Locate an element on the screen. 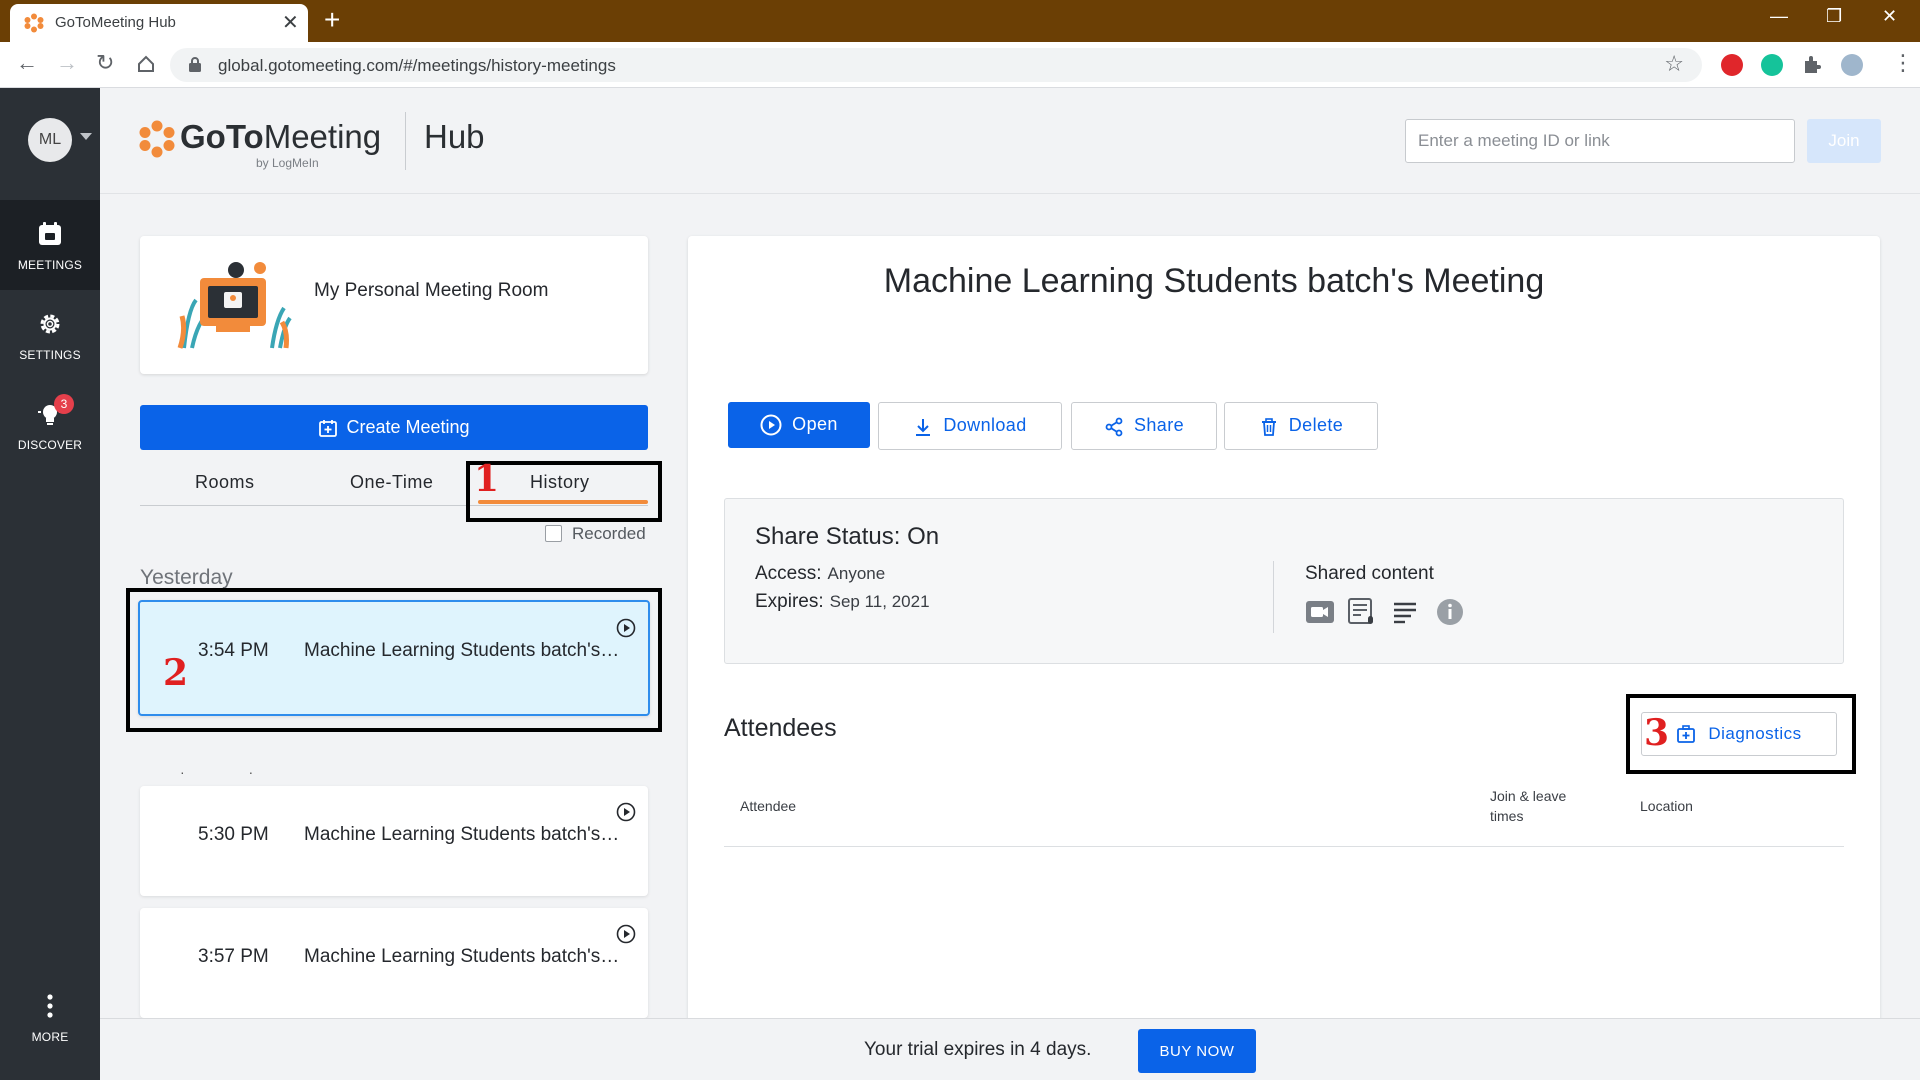 The width and height of the screenshot is (1920, 1080). more-vertical-icon is located at coordinates (50, 1006).